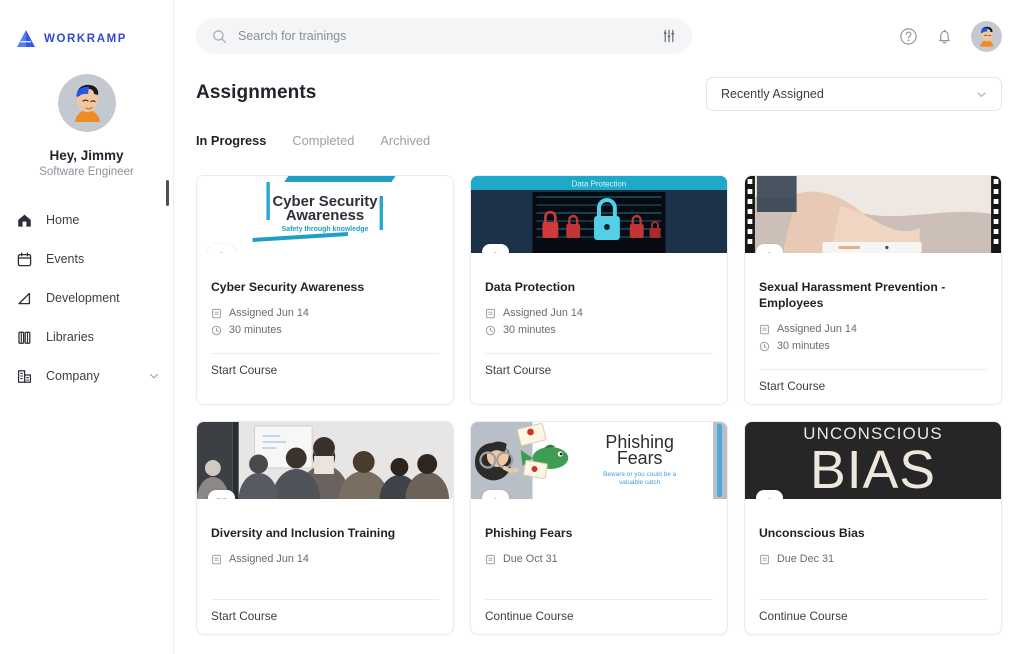 Image resolution: width=1024 pixels, height=654 pixels. What do you see at coordinates (26, 38) in the screenshot?
I see `workramp-logo-icon` at bounding box center [26, 38].